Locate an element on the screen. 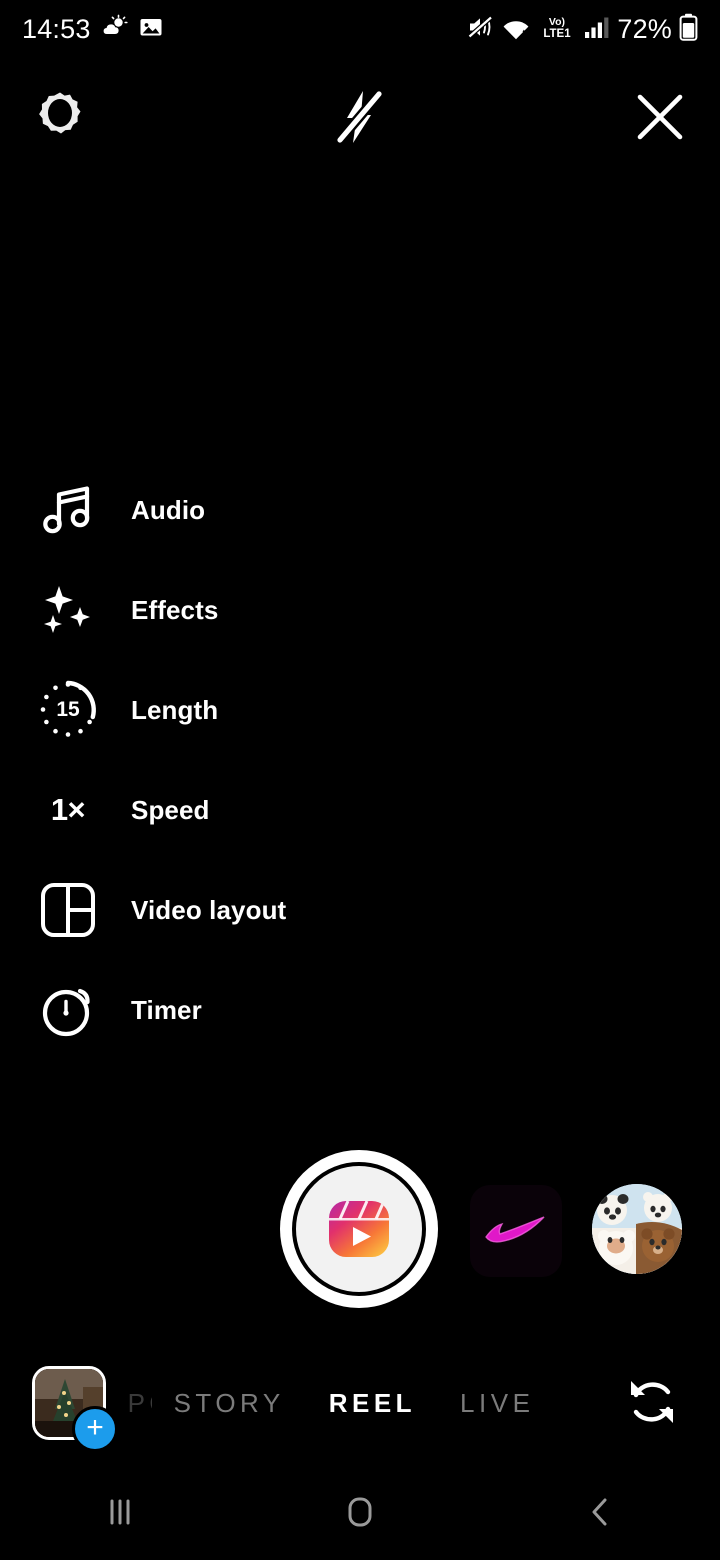 The height and width of the screenshot is (1560, 720). shutter-inner-disc is located at coordinates (359, 1229).